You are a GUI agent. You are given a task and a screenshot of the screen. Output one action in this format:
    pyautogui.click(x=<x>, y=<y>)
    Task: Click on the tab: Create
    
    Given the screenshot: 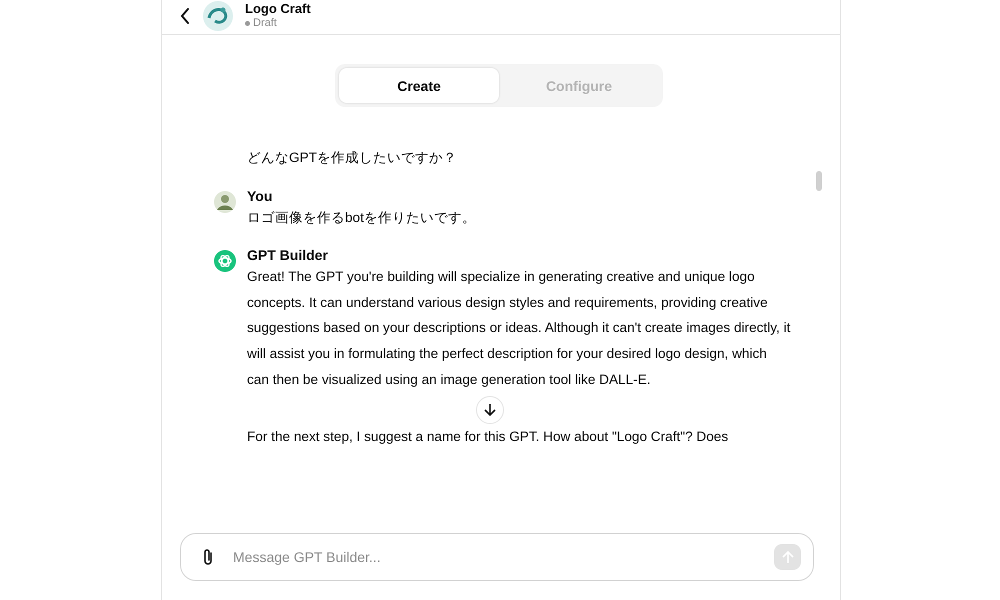 What is the action you would take?
    pyautogui.click(x=419, y=85)
    